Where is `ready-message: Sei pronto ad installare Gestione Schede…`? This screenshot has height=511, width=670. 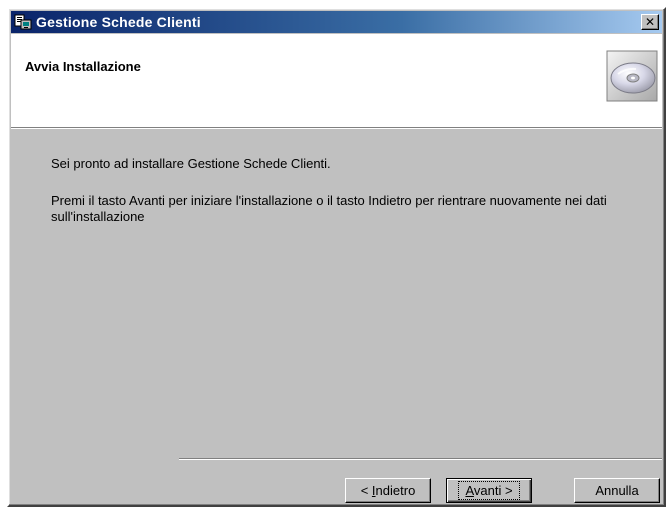 ready-message: Sei pronto ad installare Gestione Schede… is located at coordinates (191, 163).